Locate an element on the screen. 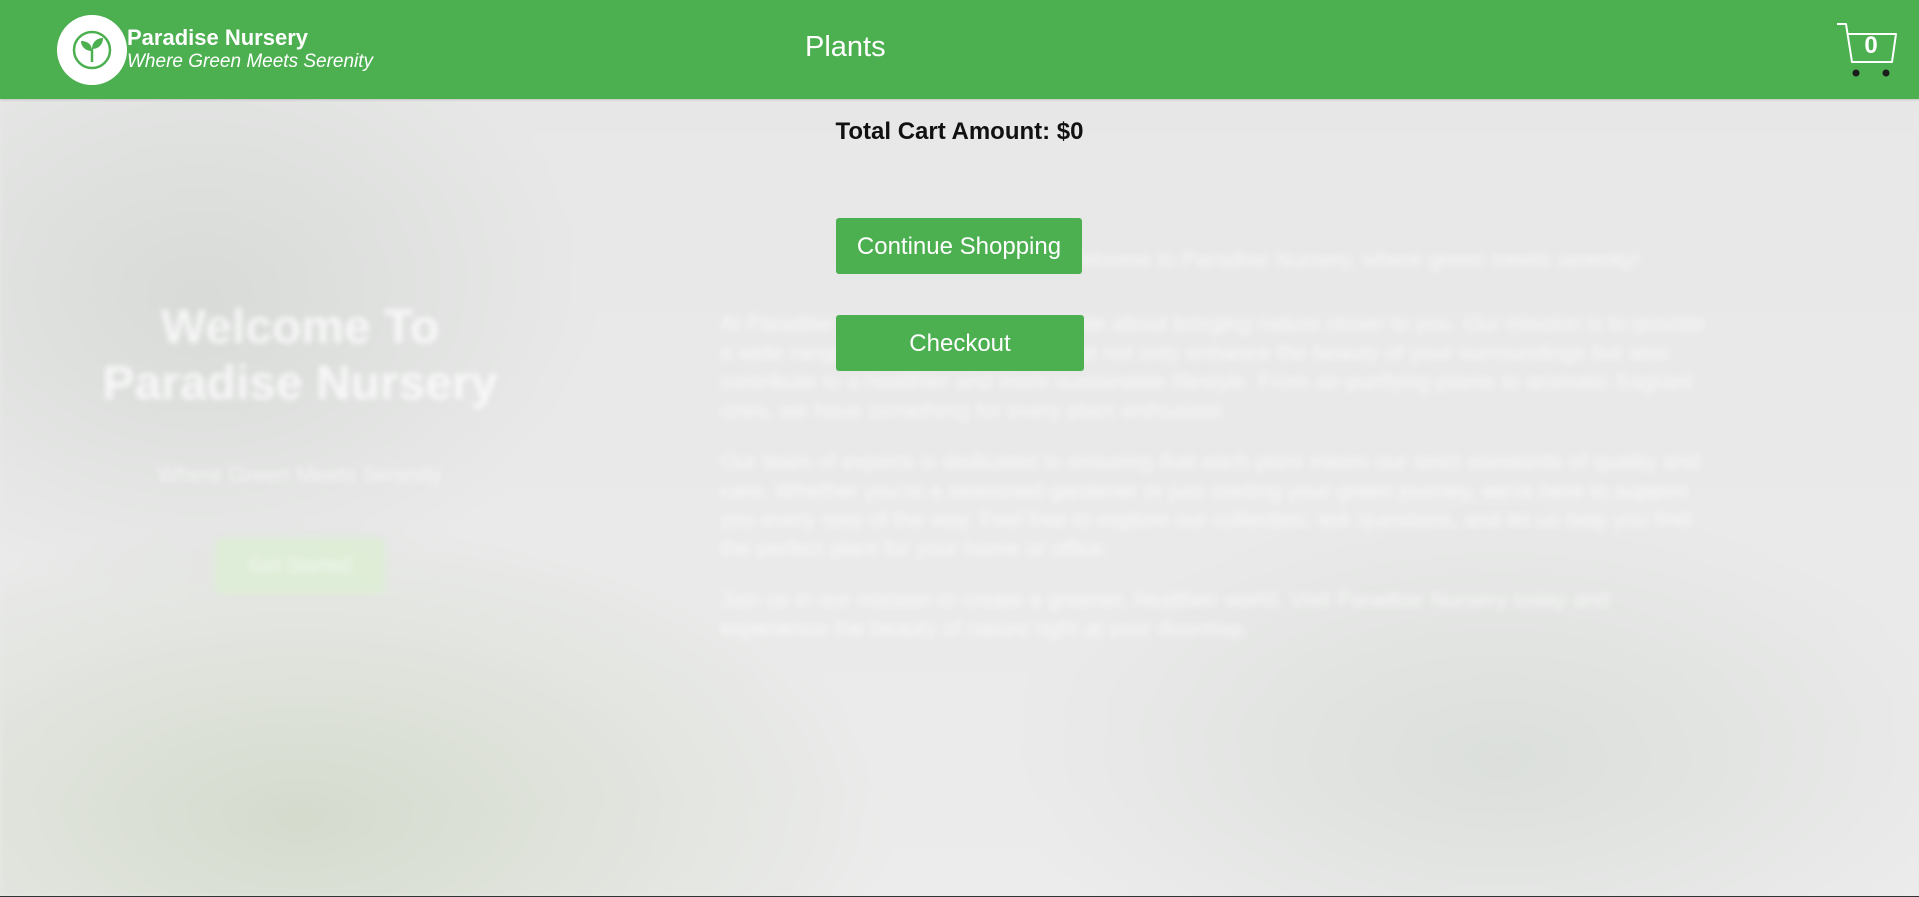  brand-name: Paradise Nursery is located at coordinates (217, 37).